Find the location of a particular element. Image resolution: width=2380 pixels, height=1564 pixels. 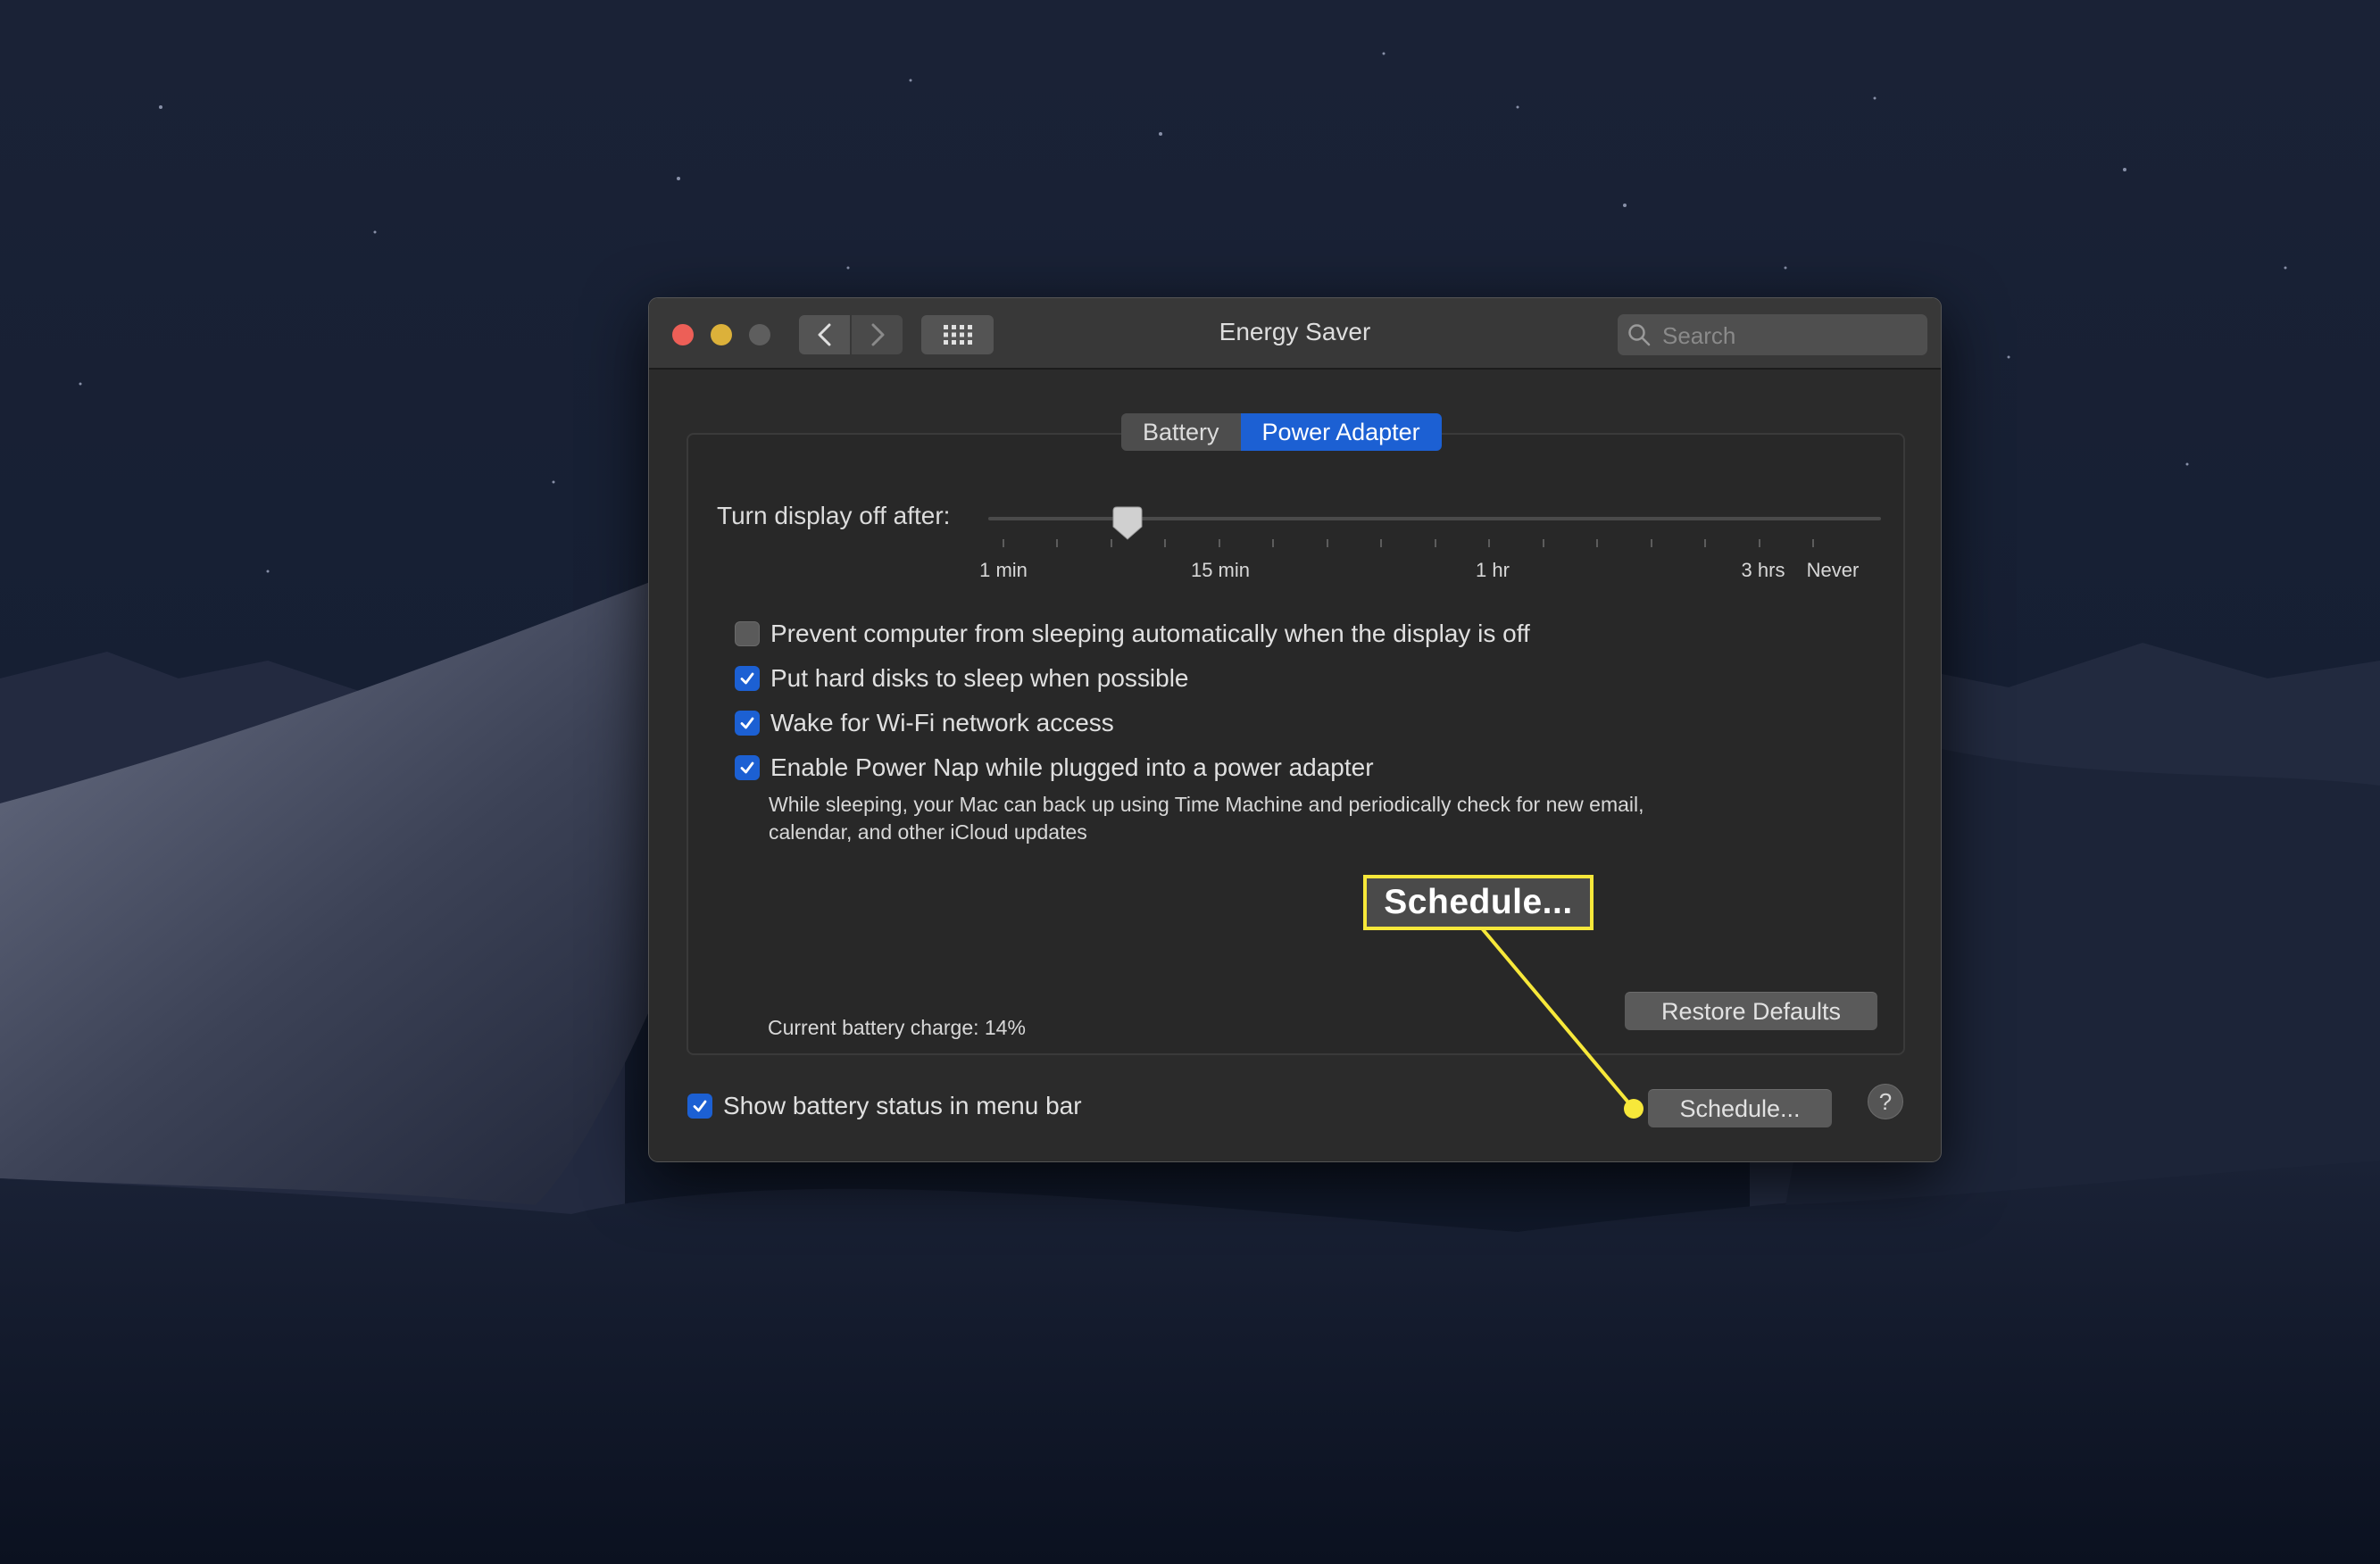

prevent-sleep-checkbox is located at coordinates (747, 633).